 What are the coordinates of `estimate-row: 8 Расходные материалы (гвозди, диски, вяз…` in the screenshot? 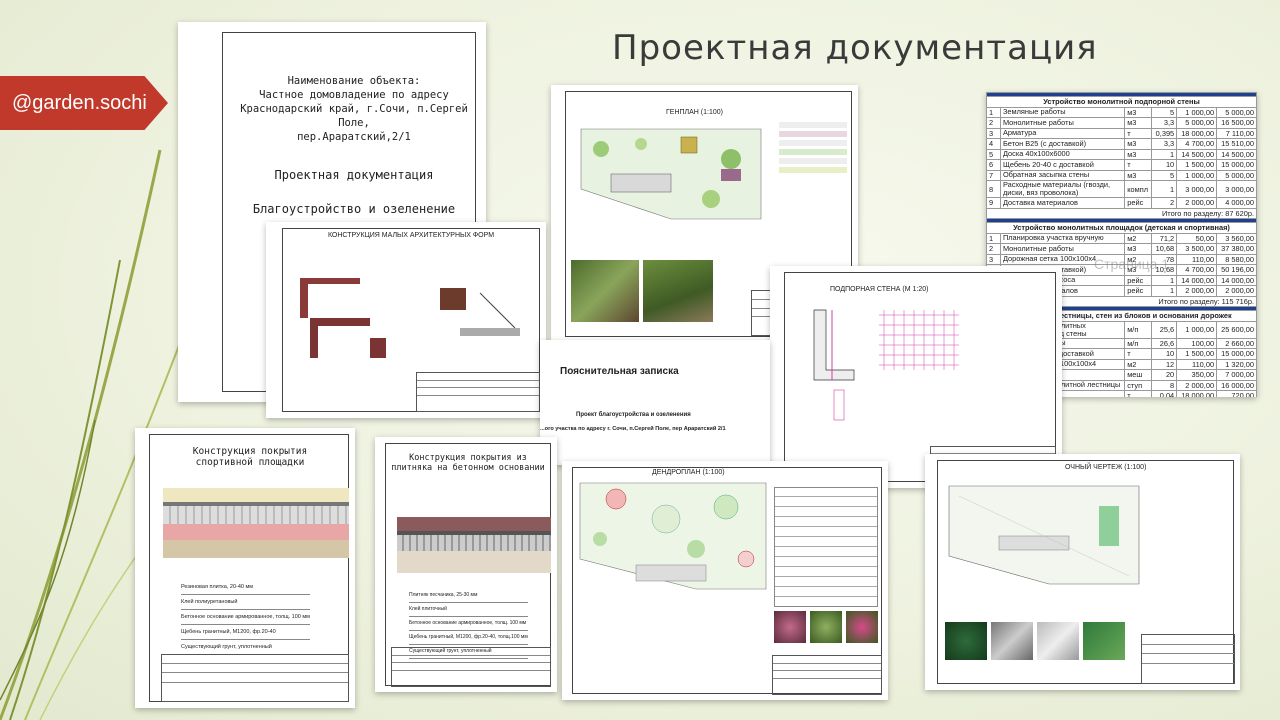 It's located at (1121, 189).